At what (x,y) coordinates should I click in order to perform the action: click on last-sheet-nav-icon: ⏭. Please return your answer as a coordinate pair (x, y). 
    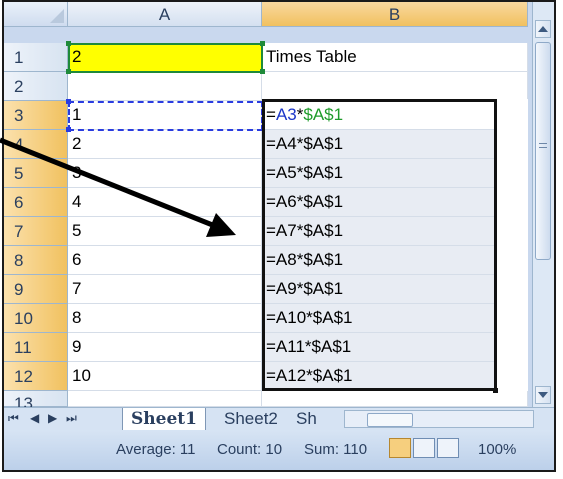
    Looking at the image, I should click on (71, 418).